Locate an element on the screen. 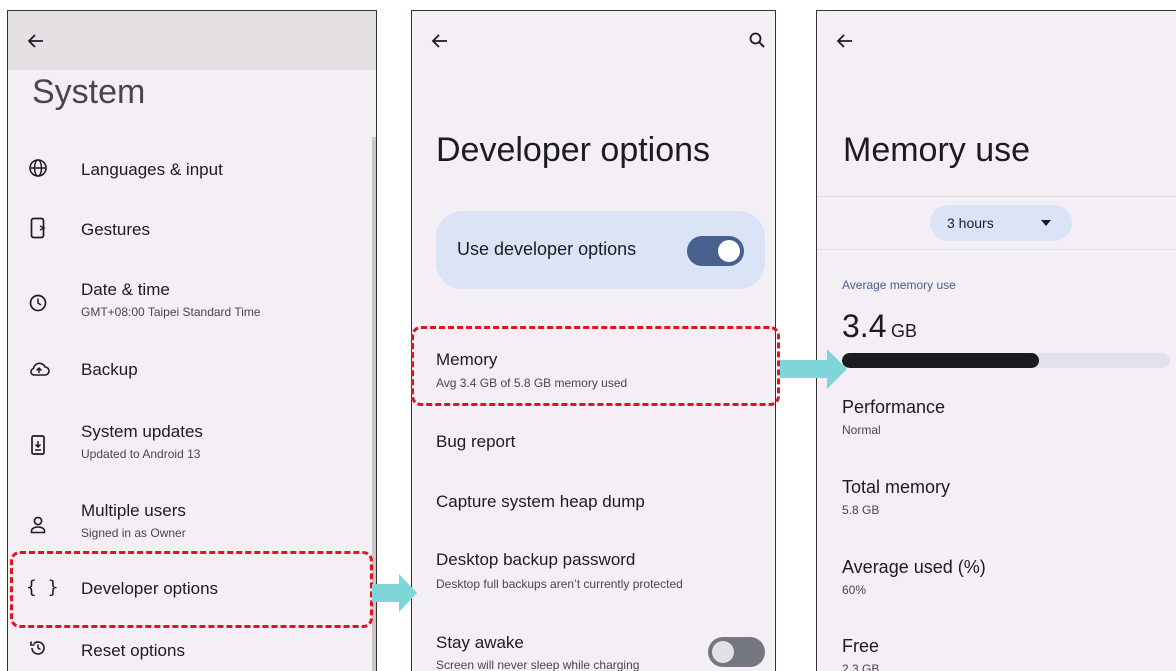 This screenshot has height=671, width=1176. setting-item-subtitle: GMT+08:00 Taipei Standard Time is located at coordinates (171, 312).